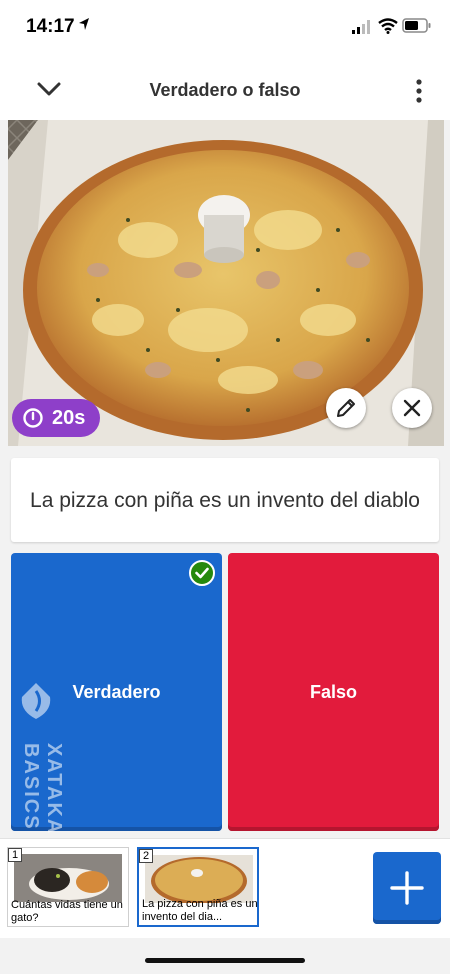  I want to click on slide-thumbnail-1: 1 Cuántas vidas tiene un gato?, so click(68, 887).